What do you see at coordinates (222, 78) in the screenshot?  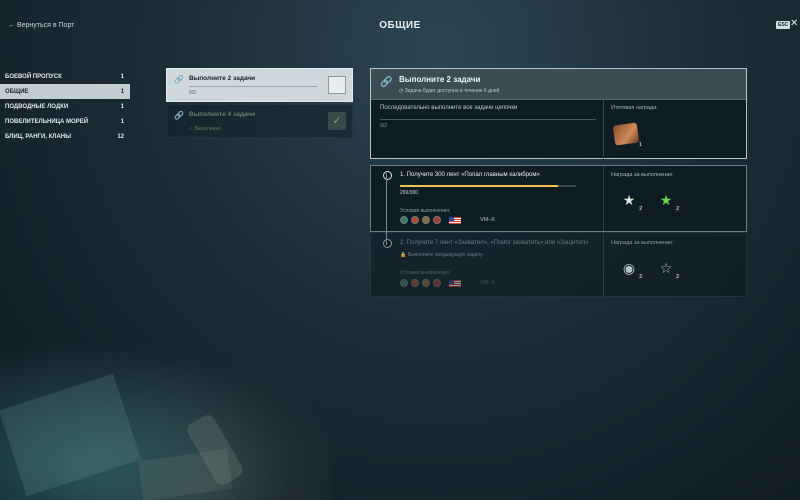 I see `chain-title: Выполните 2 задачи` at bounding box center [222, 78].